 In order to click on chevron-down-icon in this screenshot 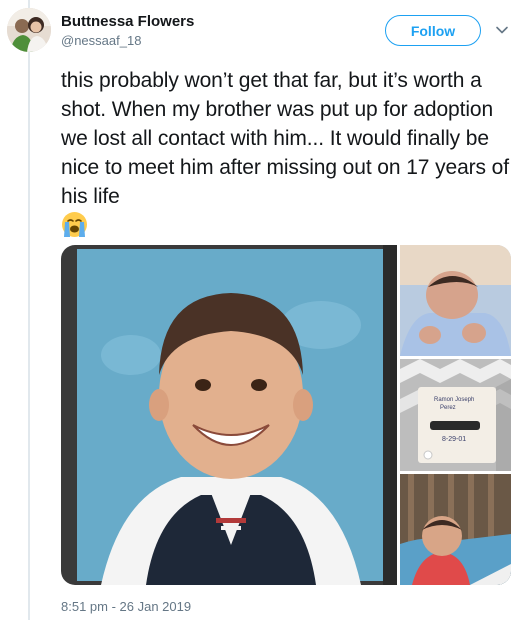, I will do `click(502, 30)`.